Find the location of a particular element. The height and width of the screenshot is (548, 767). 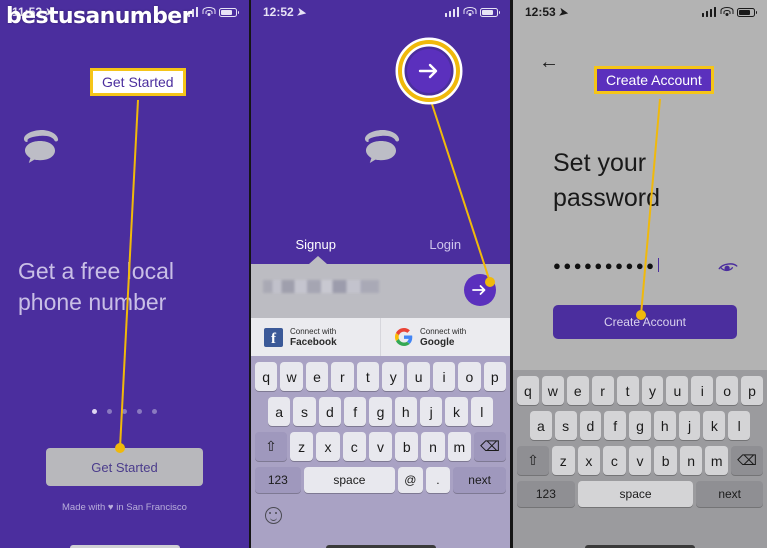

auth-tabs: Signup Login is located at coordinates (380, 244).